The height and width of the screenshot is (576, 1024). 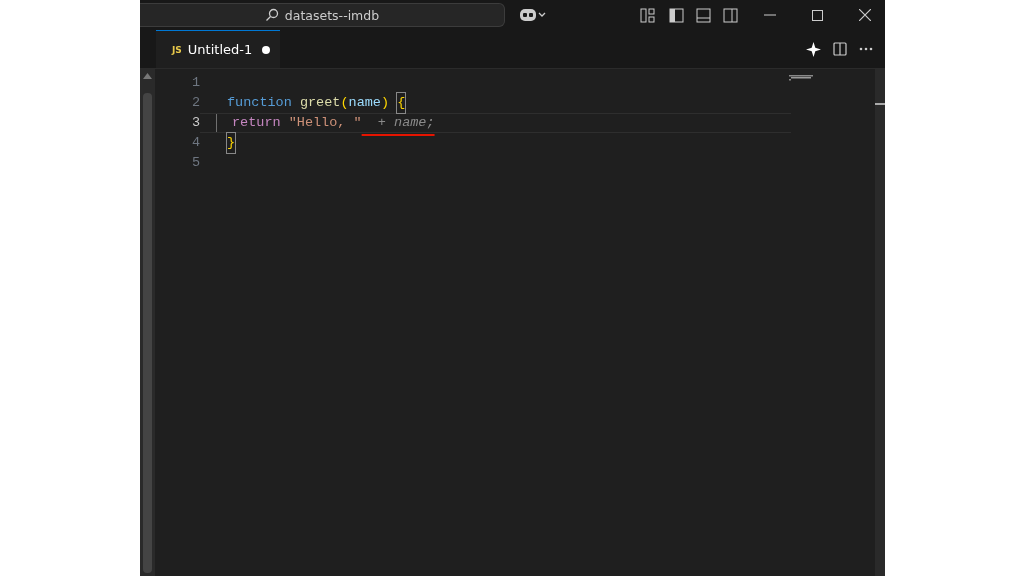 What do you see at coordinates (703, 15) in the screenshot?
I see `panel-toggle-icon` at bounding box center [703, 15].